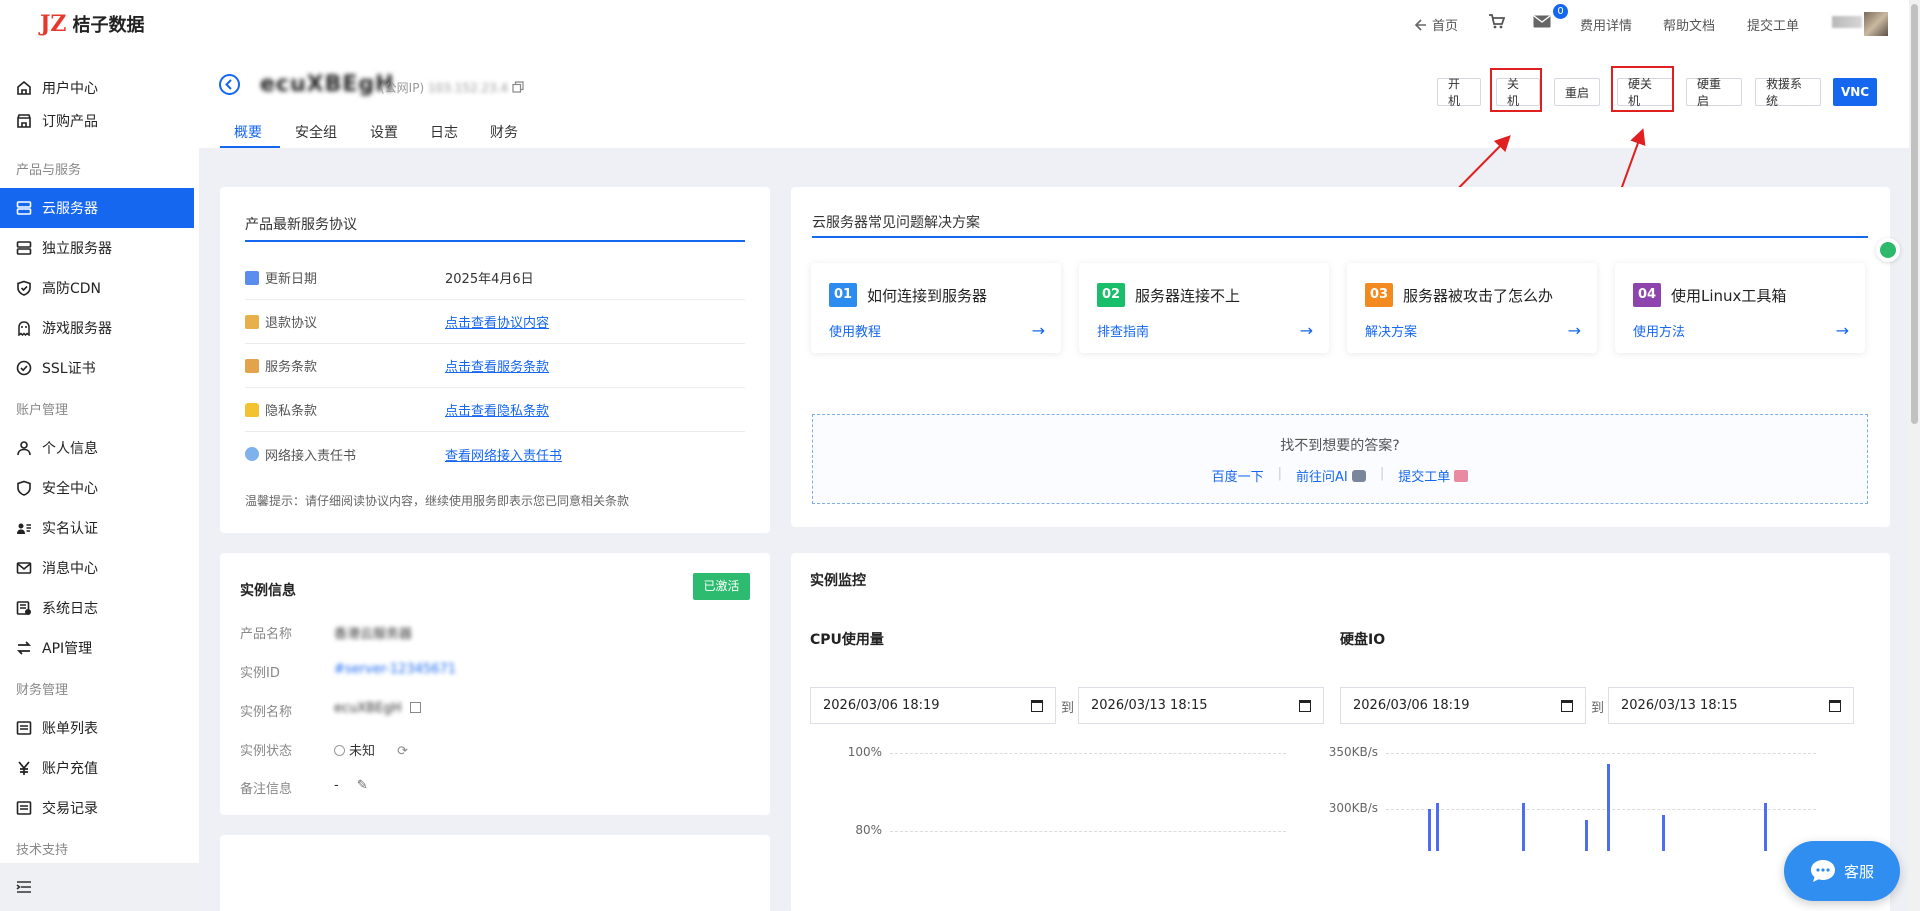 The image size is (1920, 911). What do you see at coordinates (1847, 22) in the screenshot?
I see `user-name-blurred` at bounding box center [1847, 22].